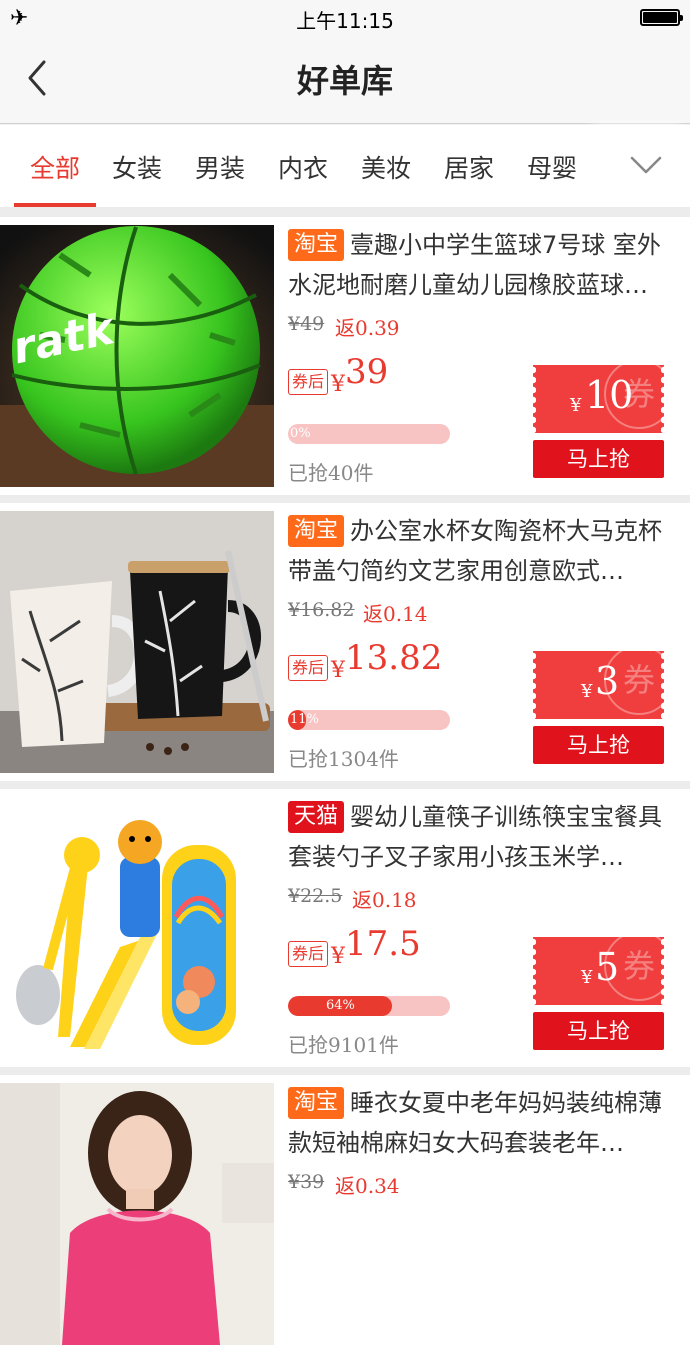 Image resolution: width=690 pixels, height=1353 pixels. Describe the element at coordinates (369, 720) in the screenshot. I see `progress-bar: 11%` at that location.